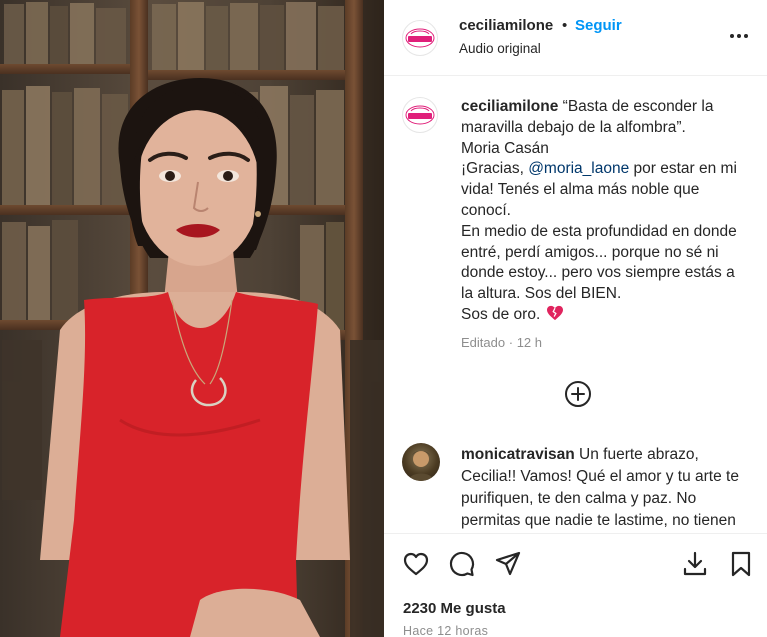 Image resolution: width=767 pixels, height=637 pixels. I want to click on caption-meta: Editado · 12 h, so click(501, 342).